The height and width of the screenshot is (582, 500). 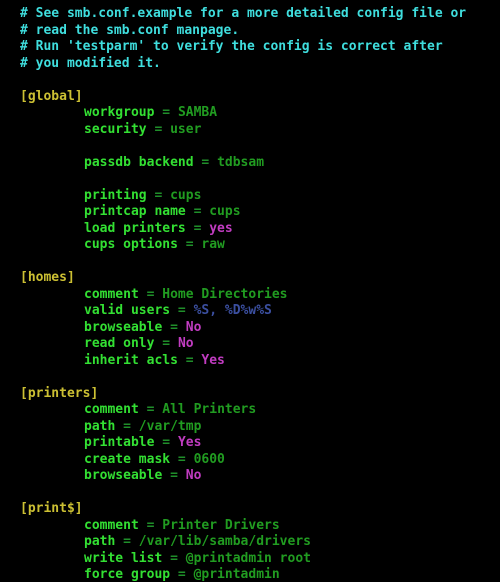 What do you see at coordinates (139, 162) in the screenshot?
I see `config-key: passdb backend` at bounding box center [139, 162].